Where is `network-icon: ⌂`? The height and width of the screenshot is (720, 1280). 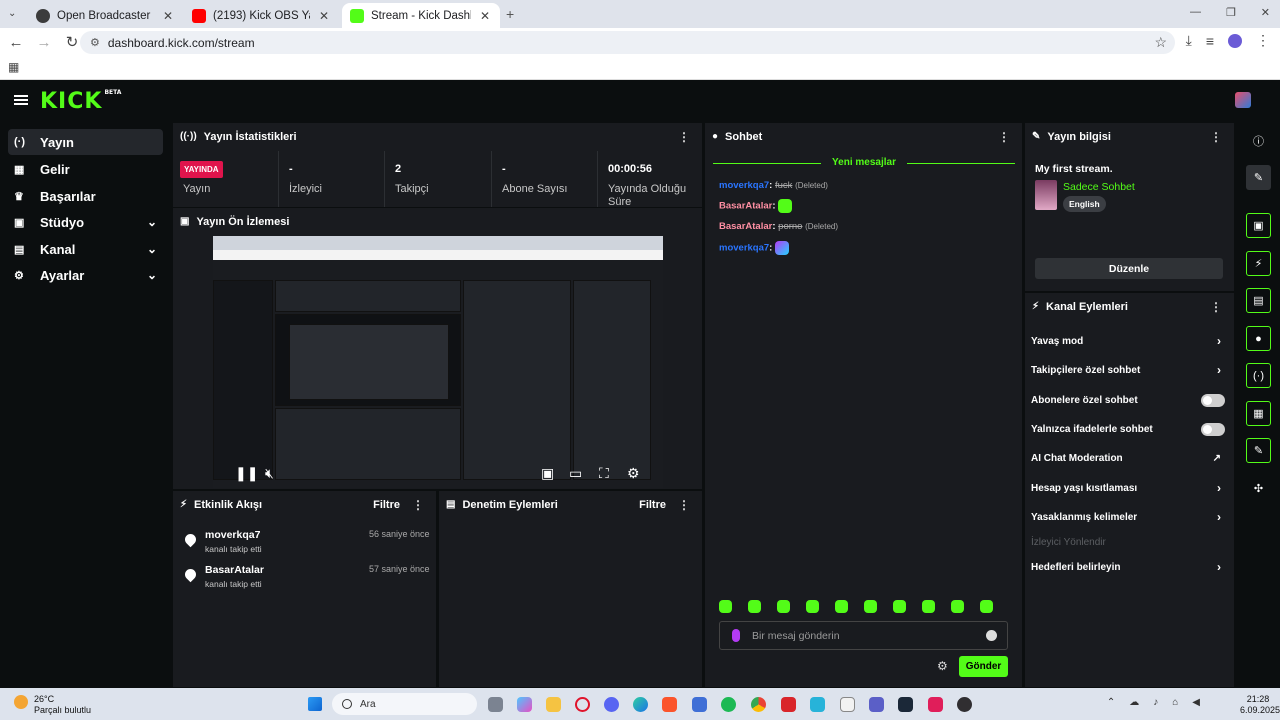
network-icon: ⌂ is located at coordinates (1175, 702).